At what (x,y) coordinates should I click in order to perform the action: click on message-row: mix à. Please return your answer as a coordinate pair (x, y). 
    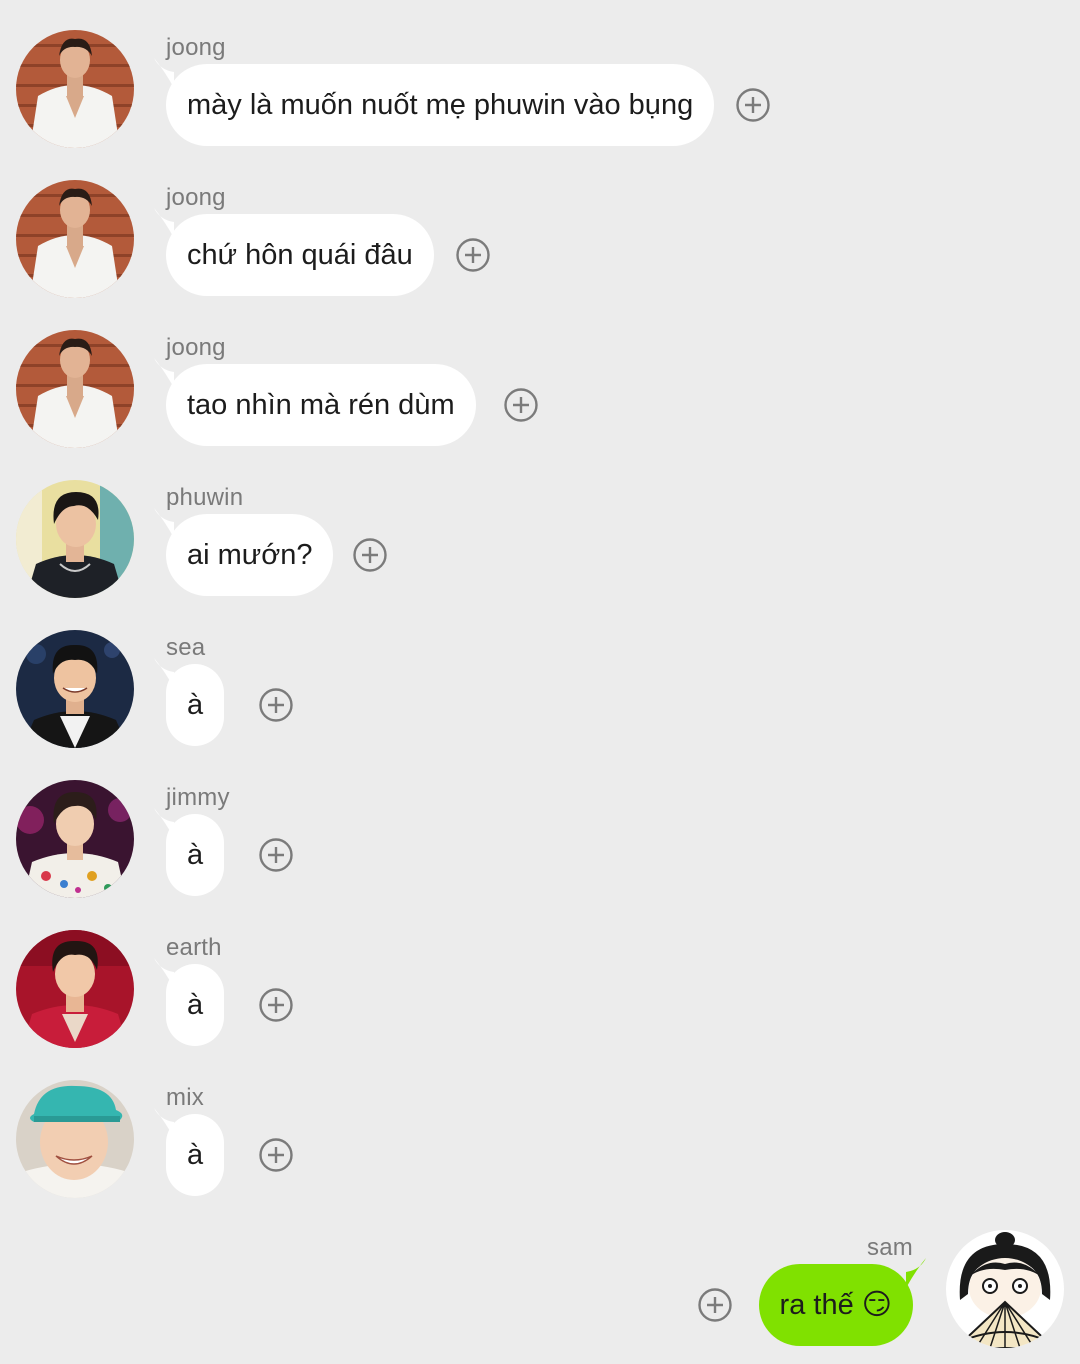
    Looking at the image, I should click on (540, 1125).